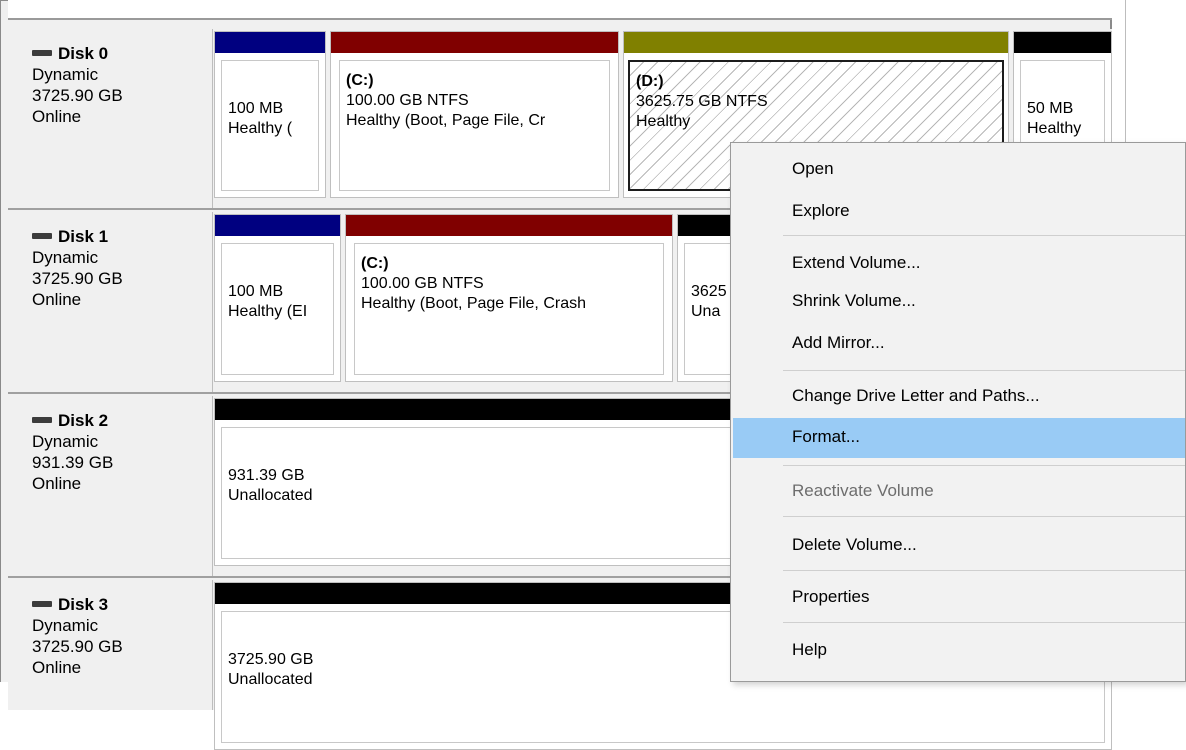 This screenshot has width=1186, height=750. Describe the element at coordinates (863, 490) in the screenshot. I see `menu-item-reactivate-volume: Reactivate Volume` at that location.